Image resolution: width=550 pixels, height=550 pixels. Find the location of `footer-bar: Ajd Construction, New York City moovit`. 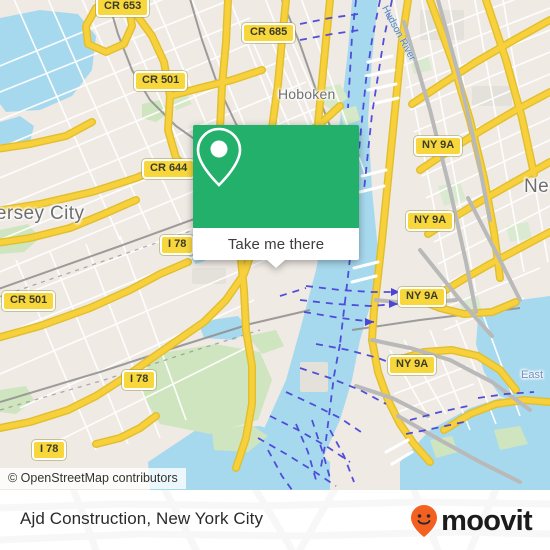

footer-bar: Ajd Construction, New York City moovit is located at coordinates (275, 520).